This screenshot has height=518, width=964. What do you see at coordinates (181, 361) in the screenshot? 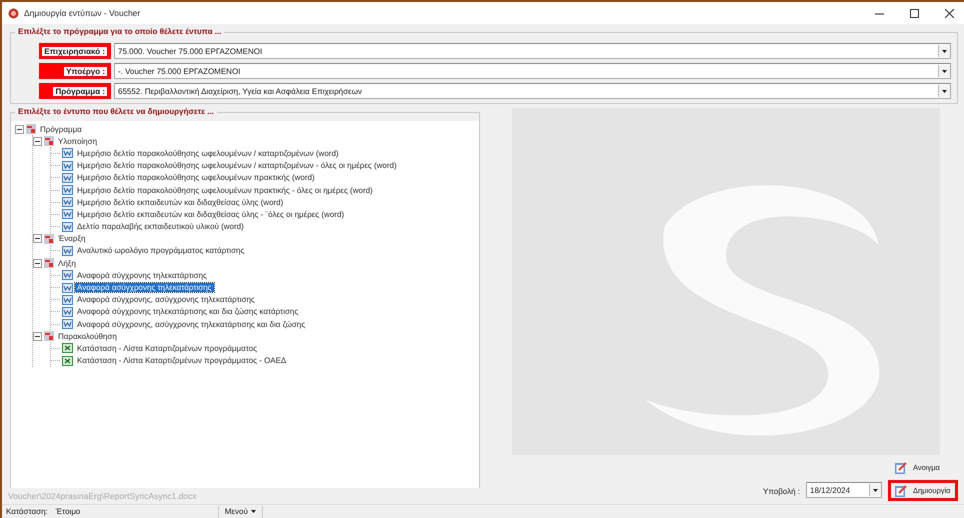
I see `tree-item: Κατάσταση - Λίστα Καταρτιζομένων προγράμματος - ΟΑΕΔ` at bounding box center [181, 361].